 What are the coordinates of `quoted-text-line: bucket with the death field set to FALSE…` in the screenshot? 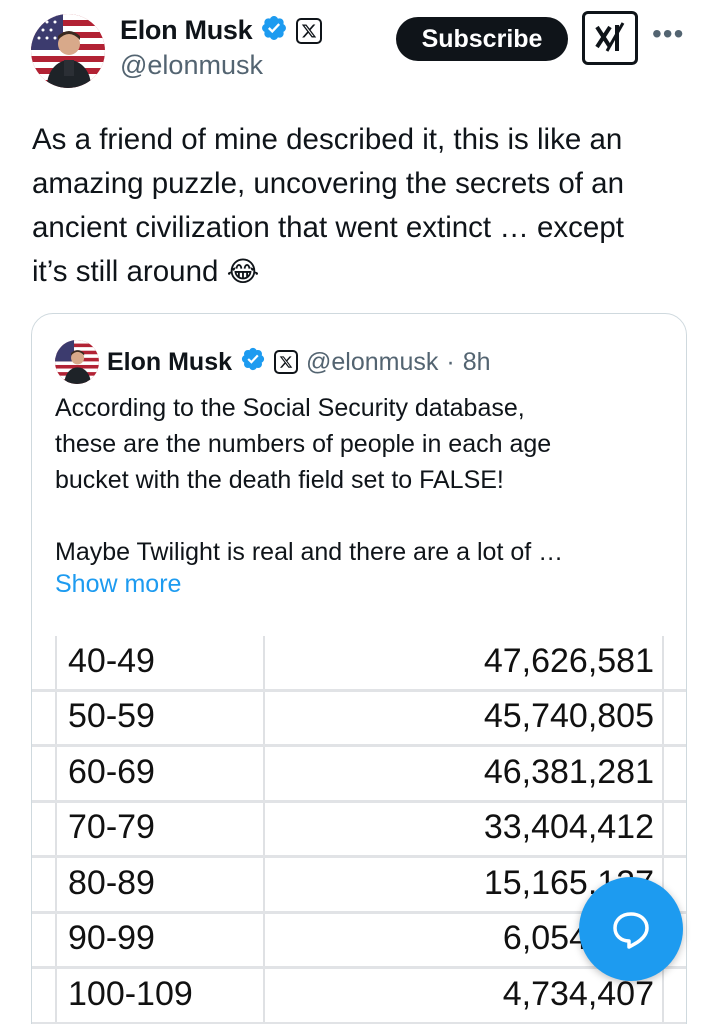 It's located at (279, 480).